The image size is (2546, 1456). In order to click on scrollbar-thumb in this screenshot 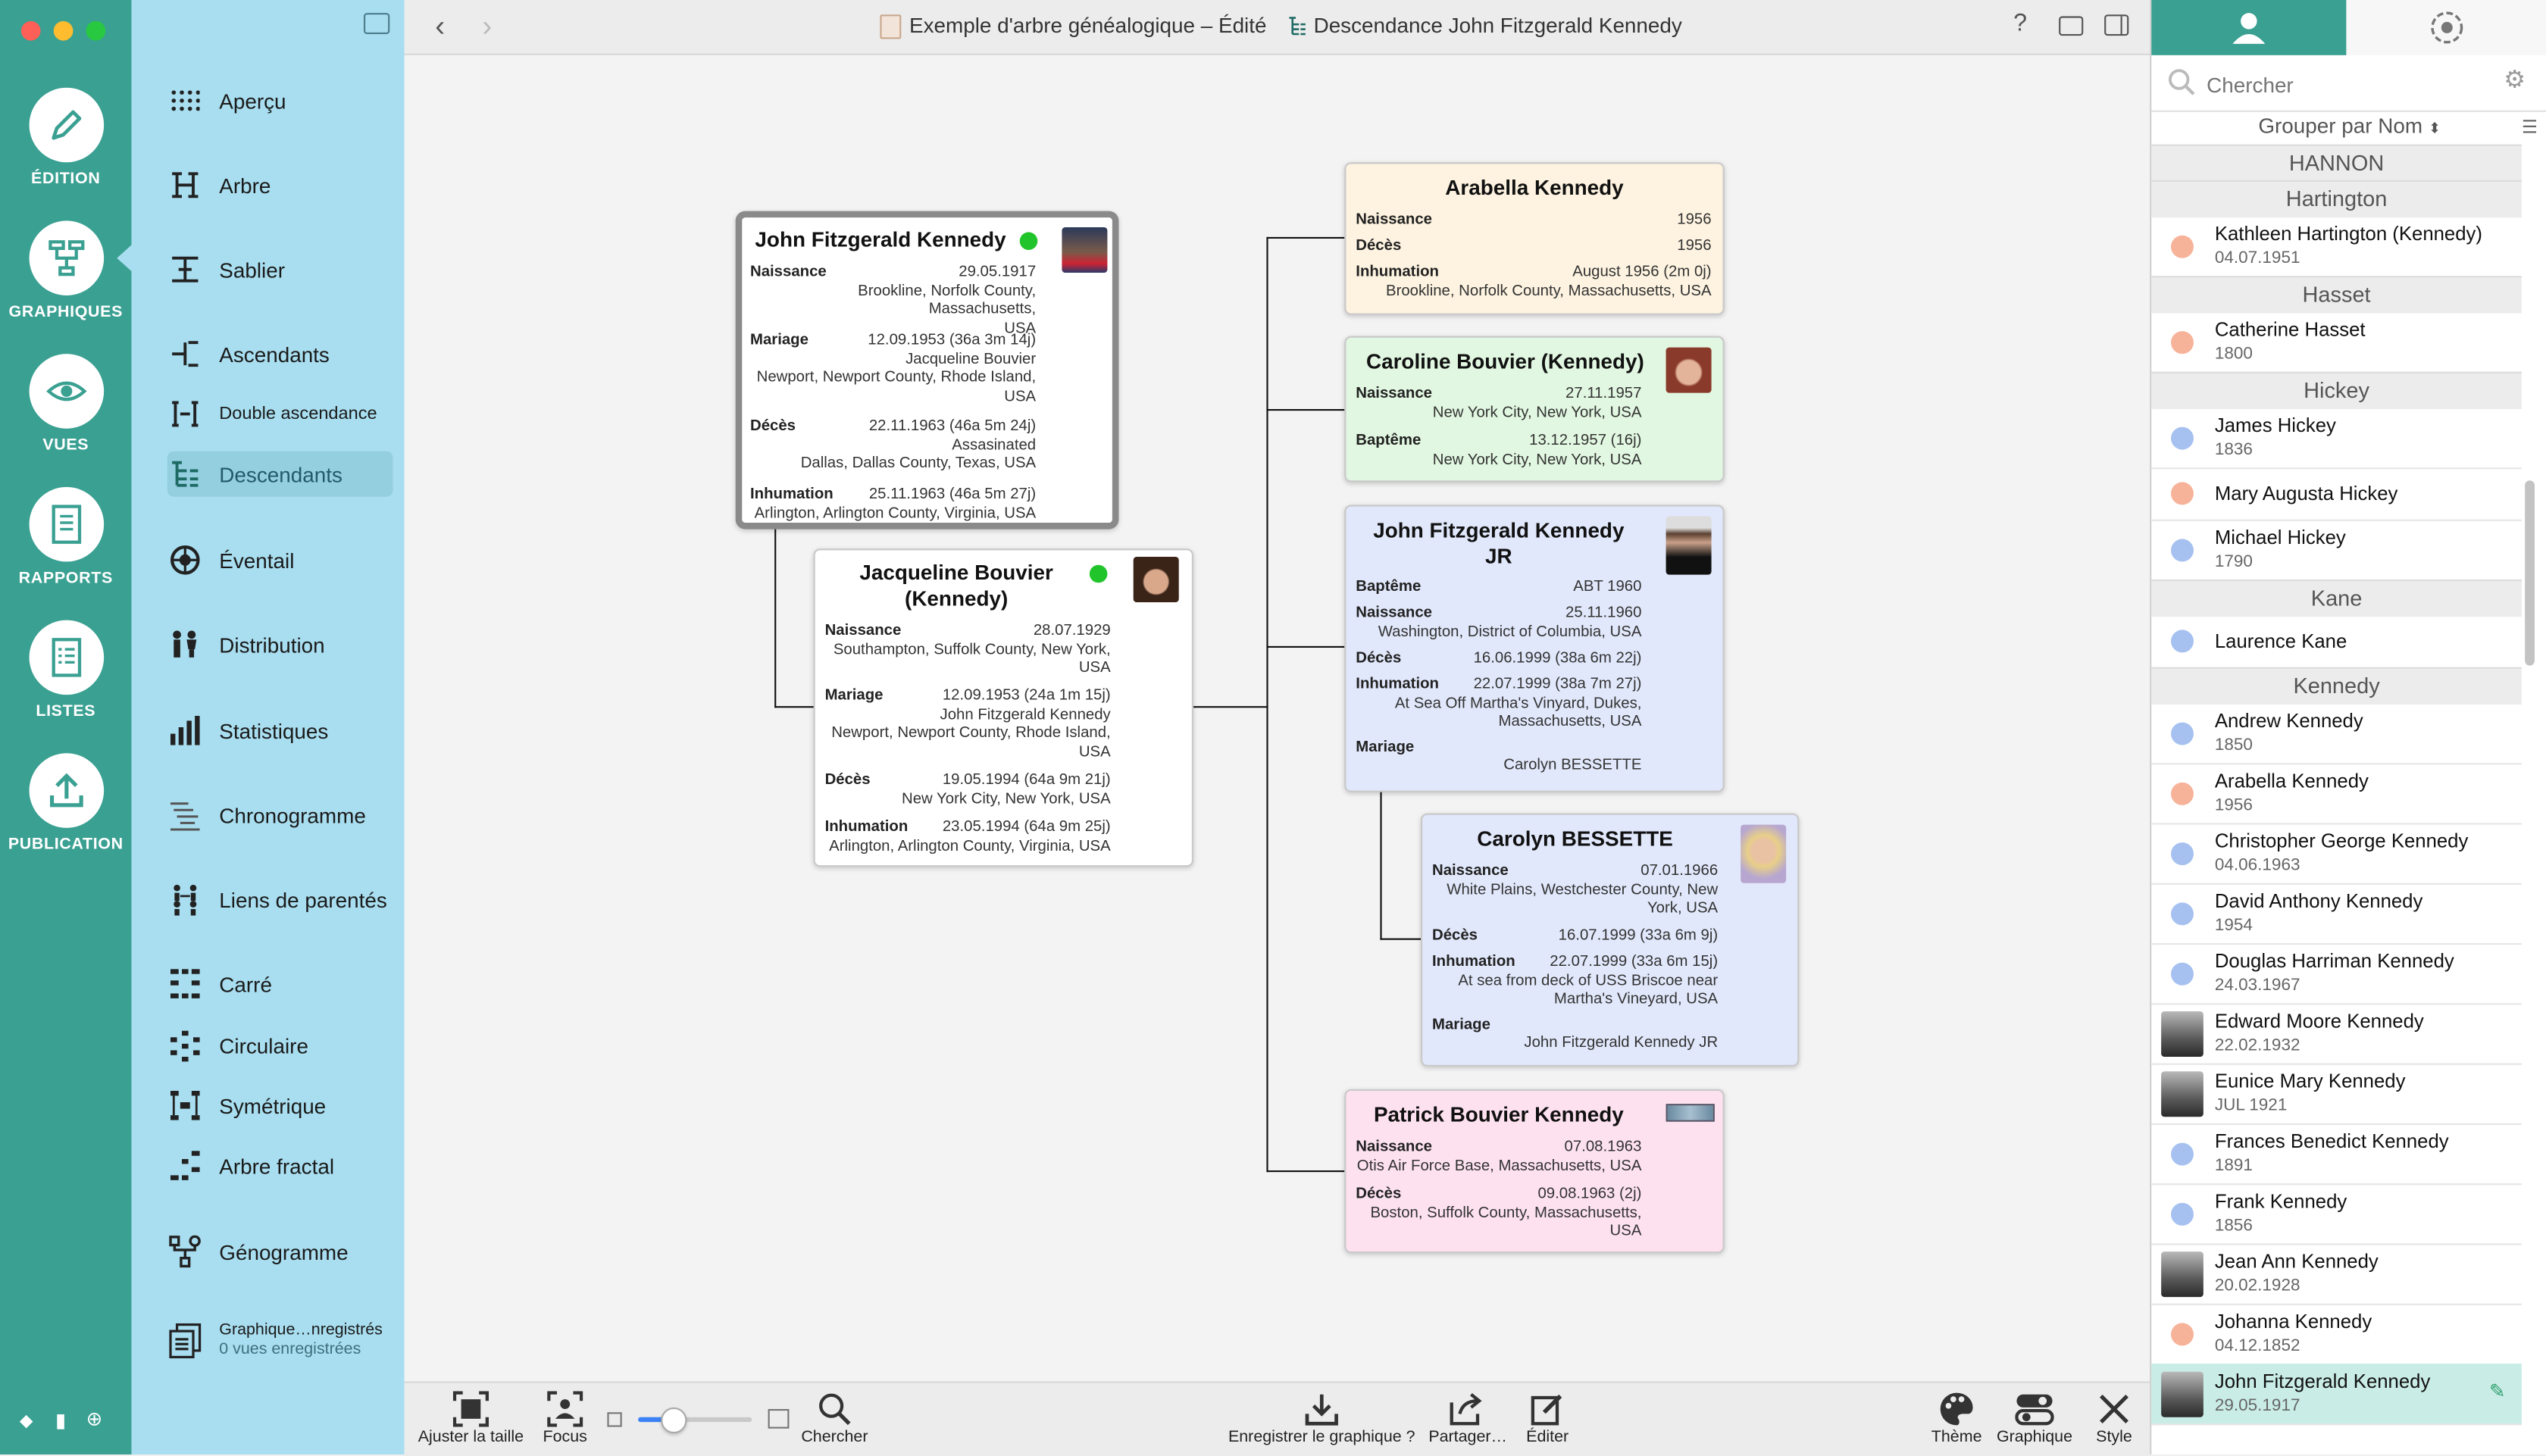, I will do `click(2530, 573)`.